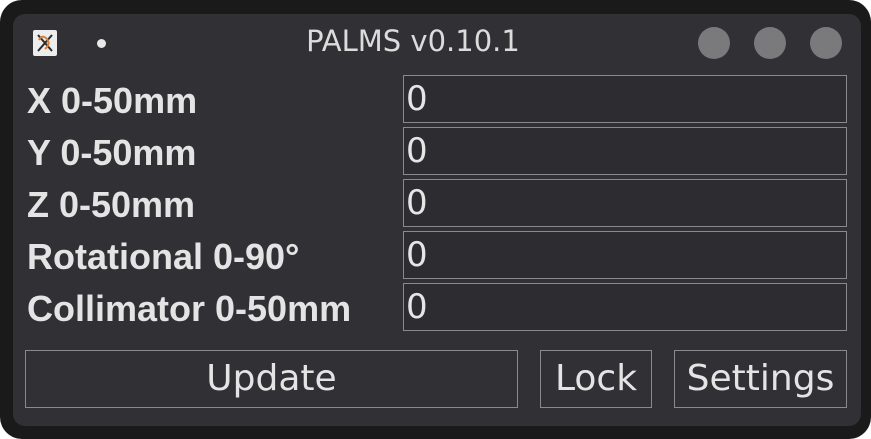 This screenshot has height=439, width=871. What do you see at coordinates (625, 203) in the screenshot?
I see `z-axis-input: 0` at bounding box center [625, 203].